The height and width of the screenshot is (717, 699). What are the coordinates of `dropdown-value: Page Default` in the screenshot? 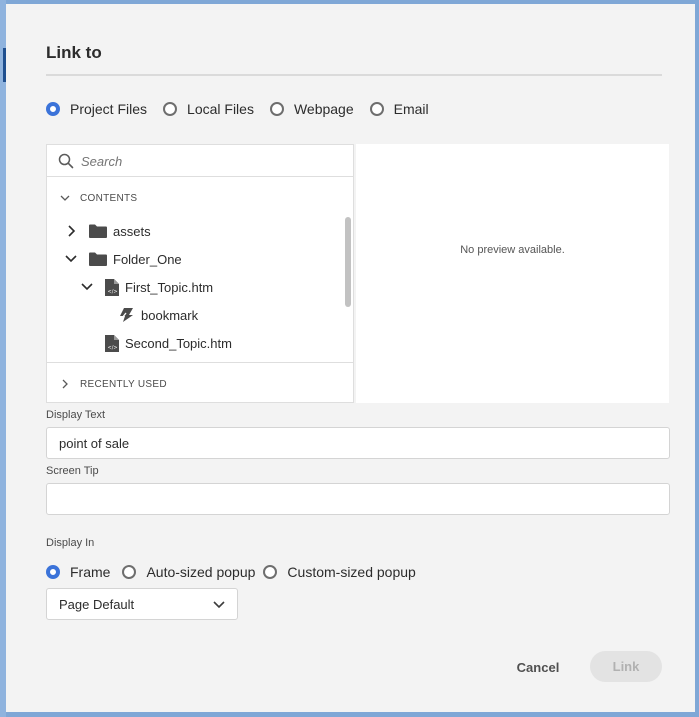 It's located at (97, 604).